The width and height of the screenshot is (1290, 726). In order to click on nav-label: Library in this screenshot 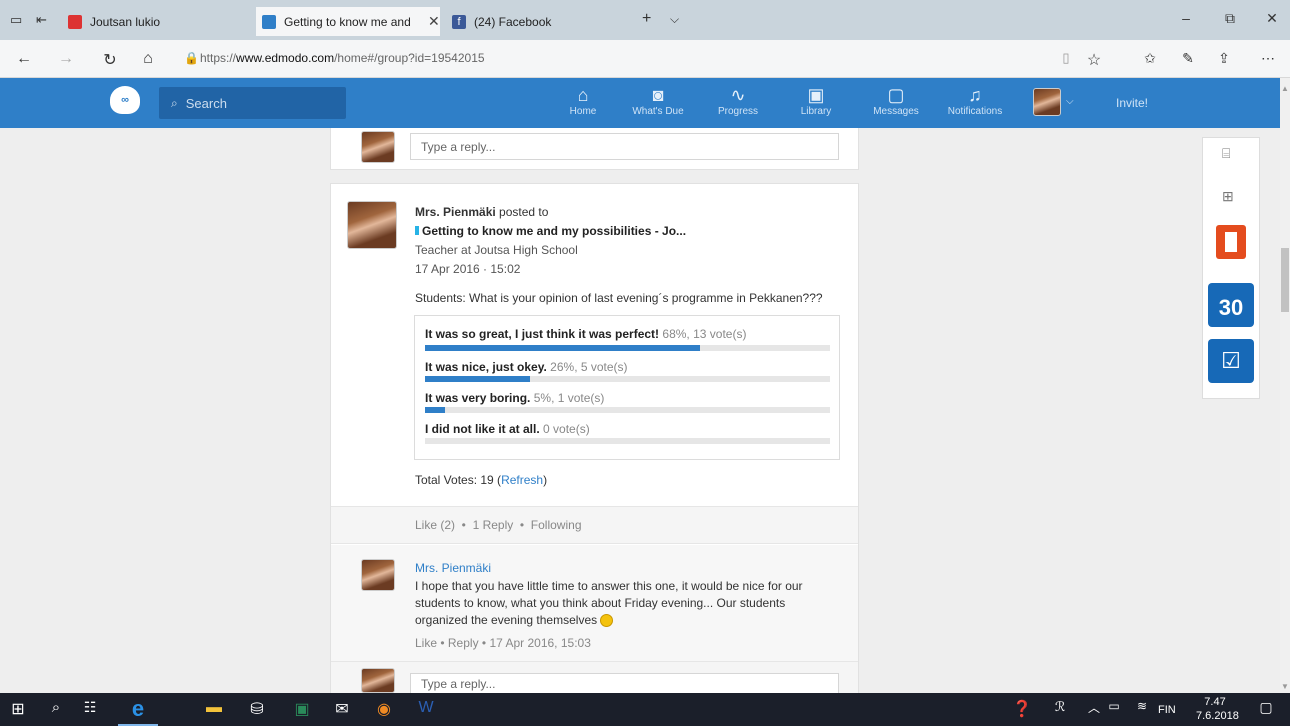, I will do `click(816, 111)`.